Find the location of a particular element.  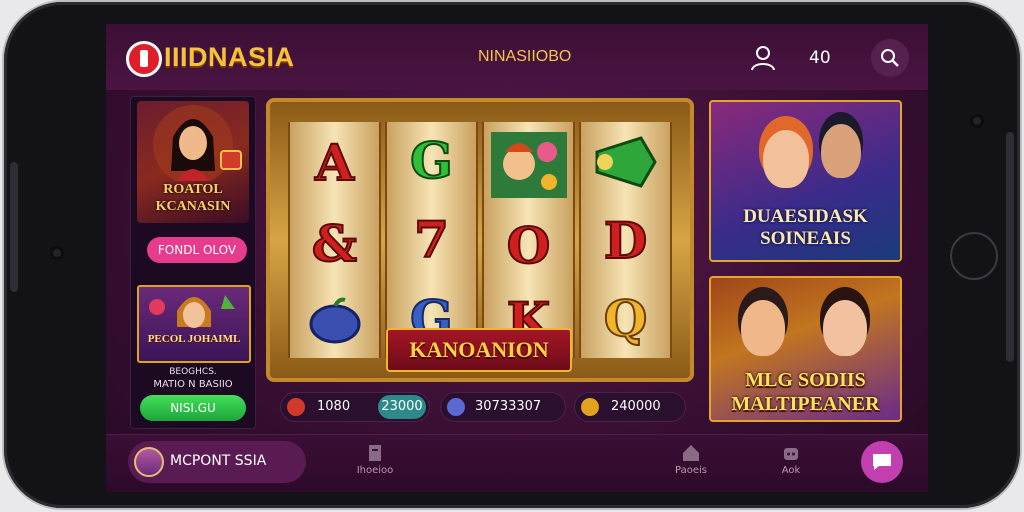

top-bar: IIIDNASIA NINASIIOBO 40 is located at coordinates (517, 57).